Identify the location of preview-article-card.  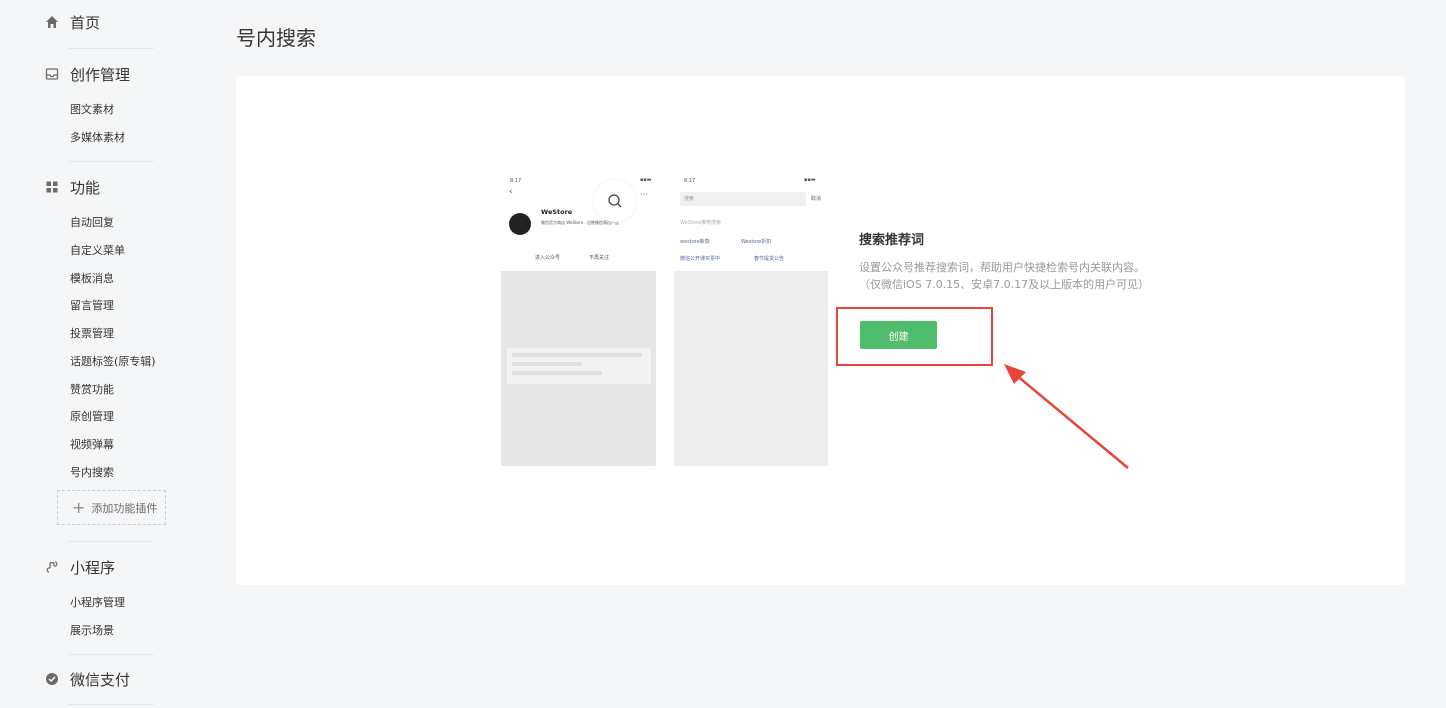
(579, 366).